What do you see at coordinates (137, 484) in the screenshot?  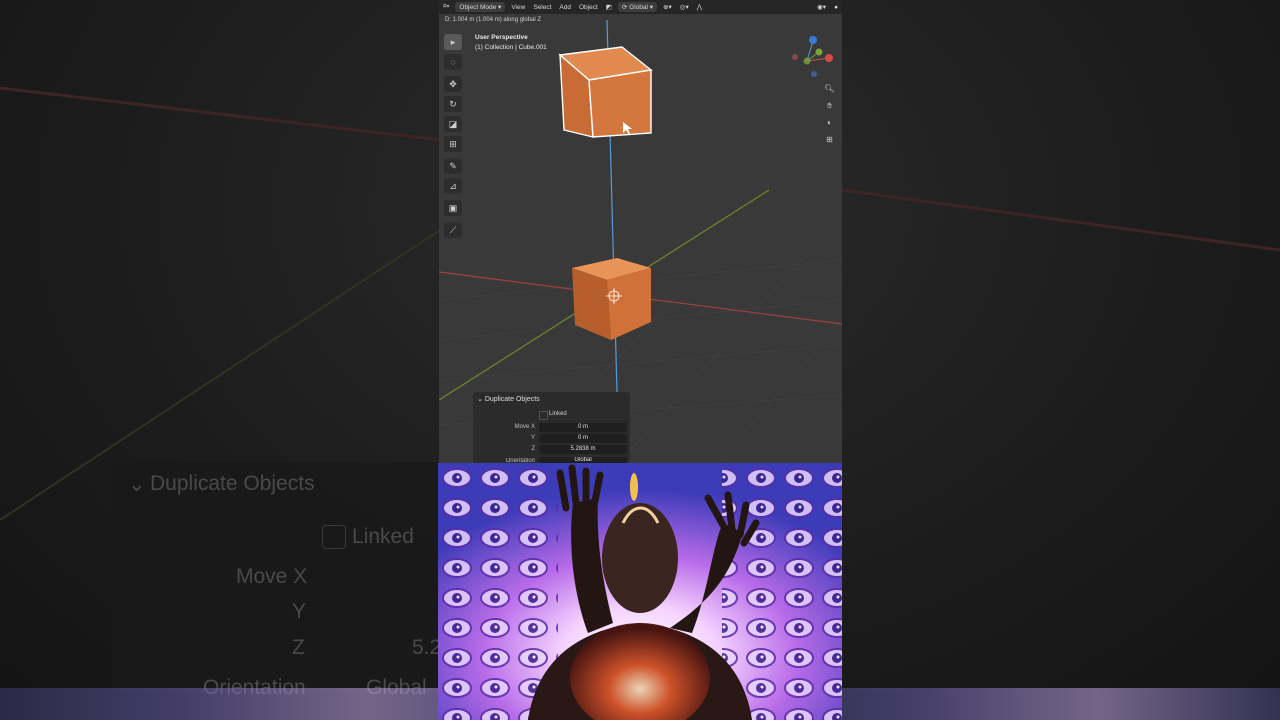 I see `background-chevron-icon: ⌄` at bounding box center [137, 484].